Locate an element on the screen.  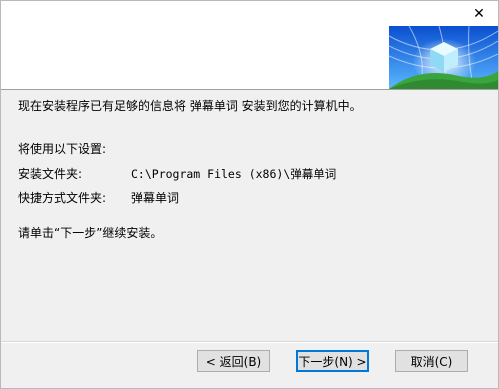
globe-cube-icon is located at coordinates (443, 57).